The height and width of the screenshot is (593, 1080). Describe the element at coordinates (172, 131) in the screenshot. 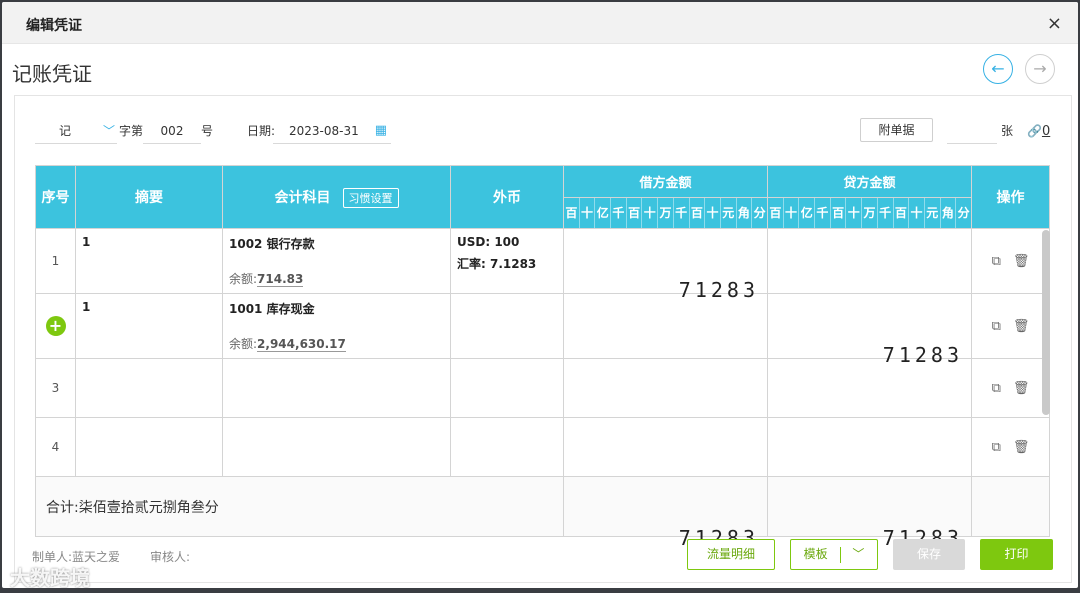

I see `voucher-number-input: 002` at that location.